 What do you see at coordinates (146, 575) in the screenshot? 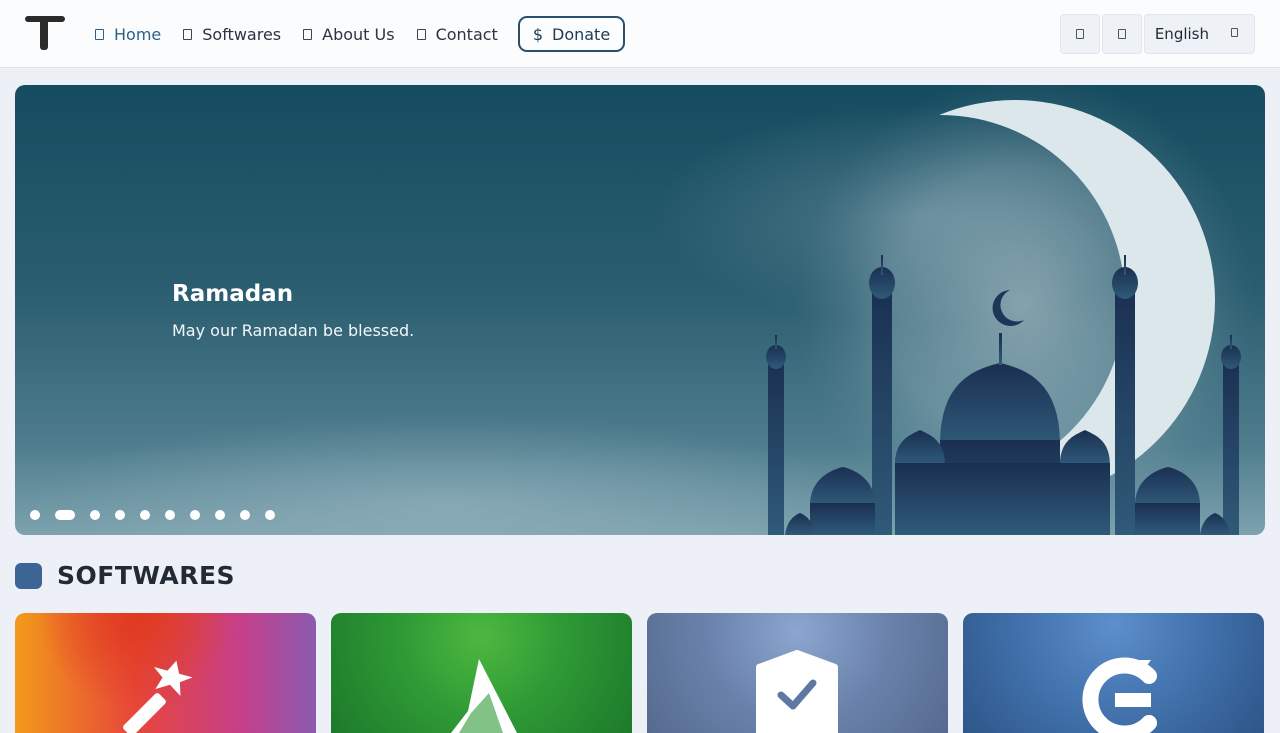
I see `section-title: SOFTWARES` at bounding box center [146, 575].